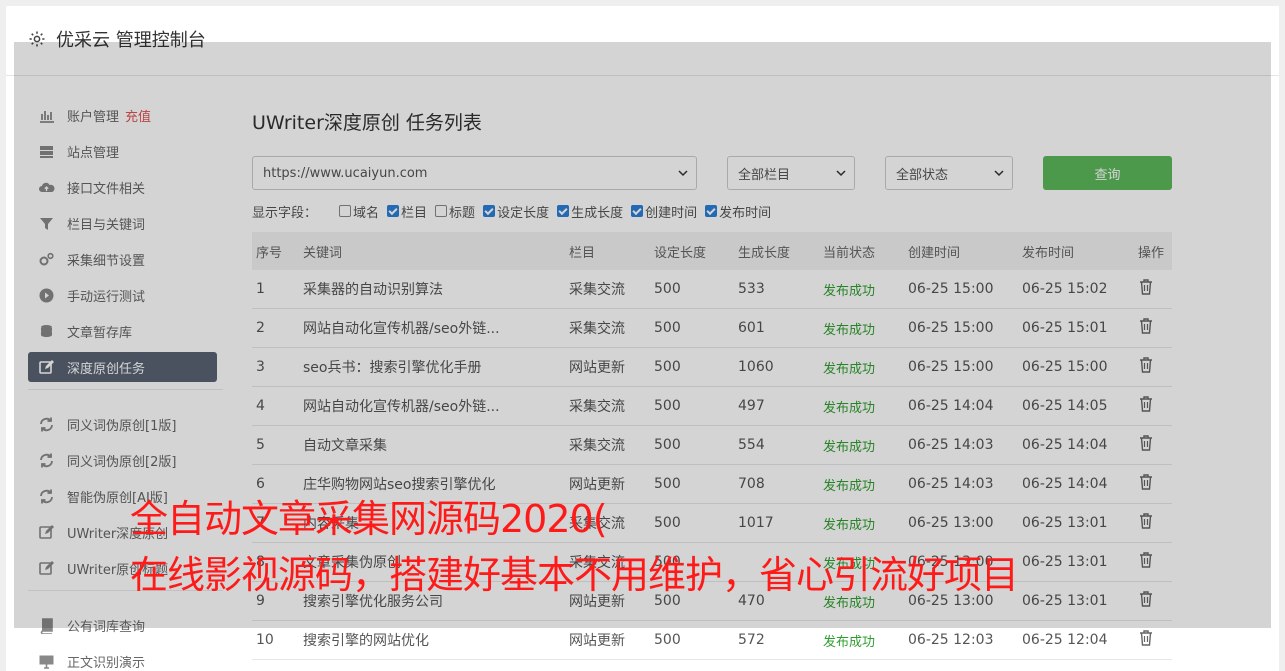 The width and height of the screenshot is (1285, 671). I want to click on field-checkbox-label: 生成长度, so click(597, 213).